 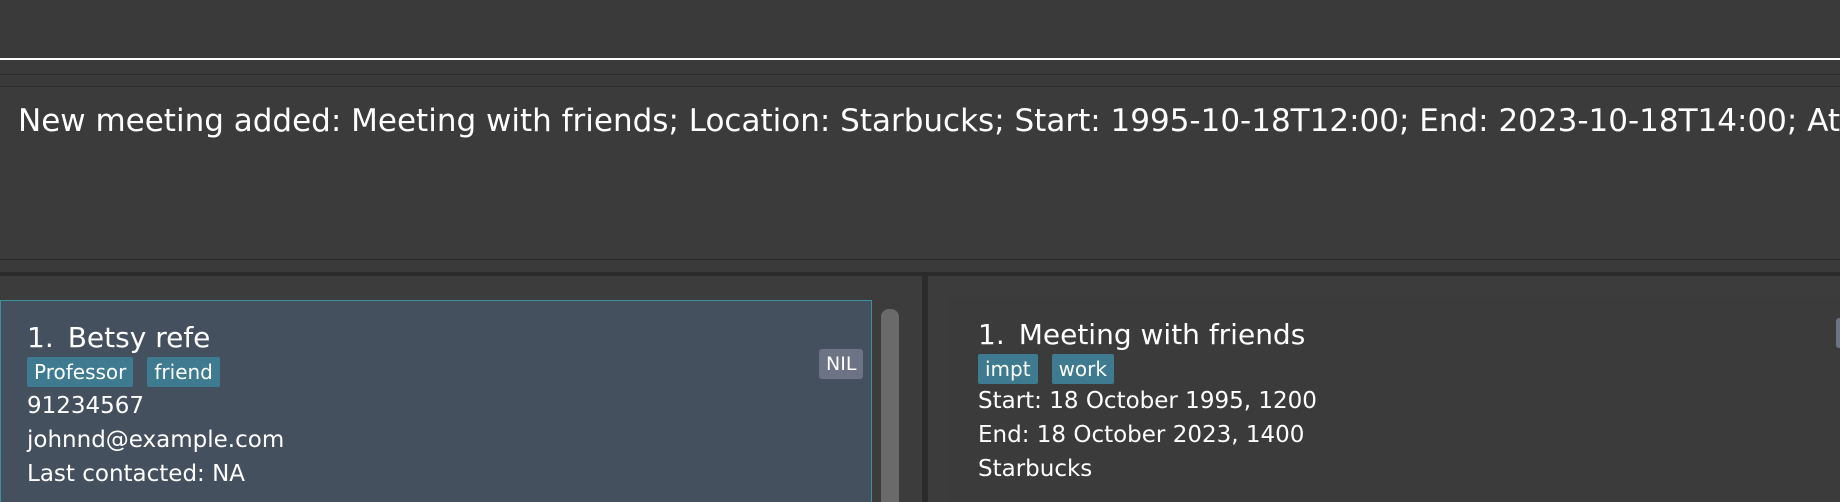 What do you see at coordinates (136, 474) in the screenshot?
I see `person-last-contacted: Last contacted: NA` at bounding box center [136, 474].